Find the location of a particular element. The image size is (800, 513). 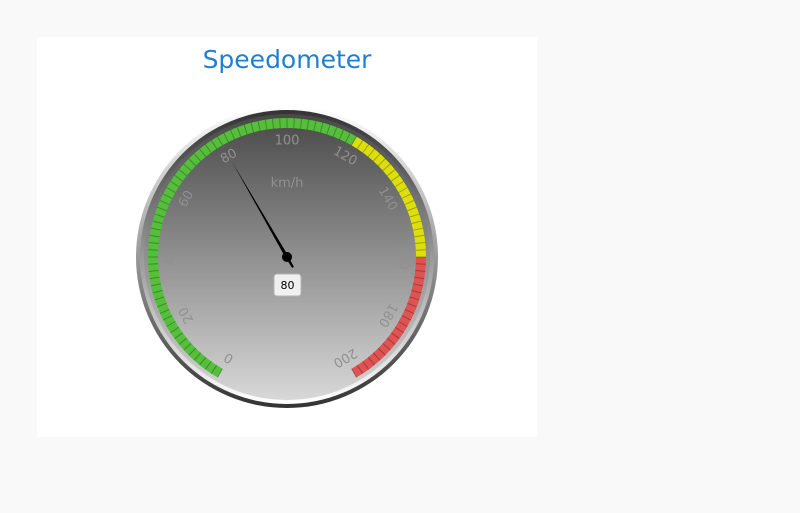

tick-label-40: 40 is located at coordinates (171, 257).